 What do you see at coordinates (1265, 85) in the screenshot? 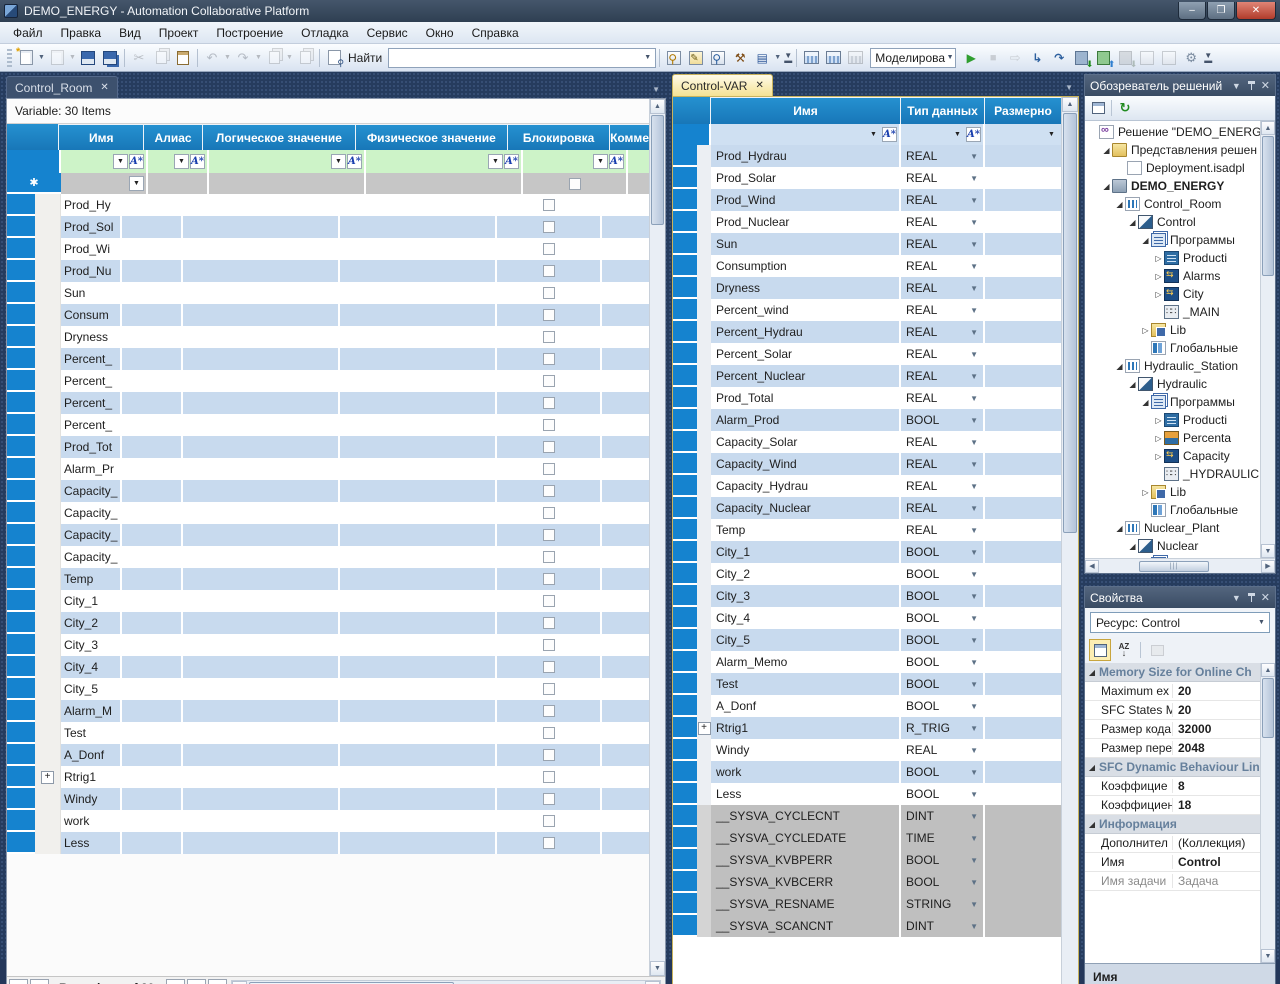
I see `close-icon: ✕` at bounding box center [1265, 85].